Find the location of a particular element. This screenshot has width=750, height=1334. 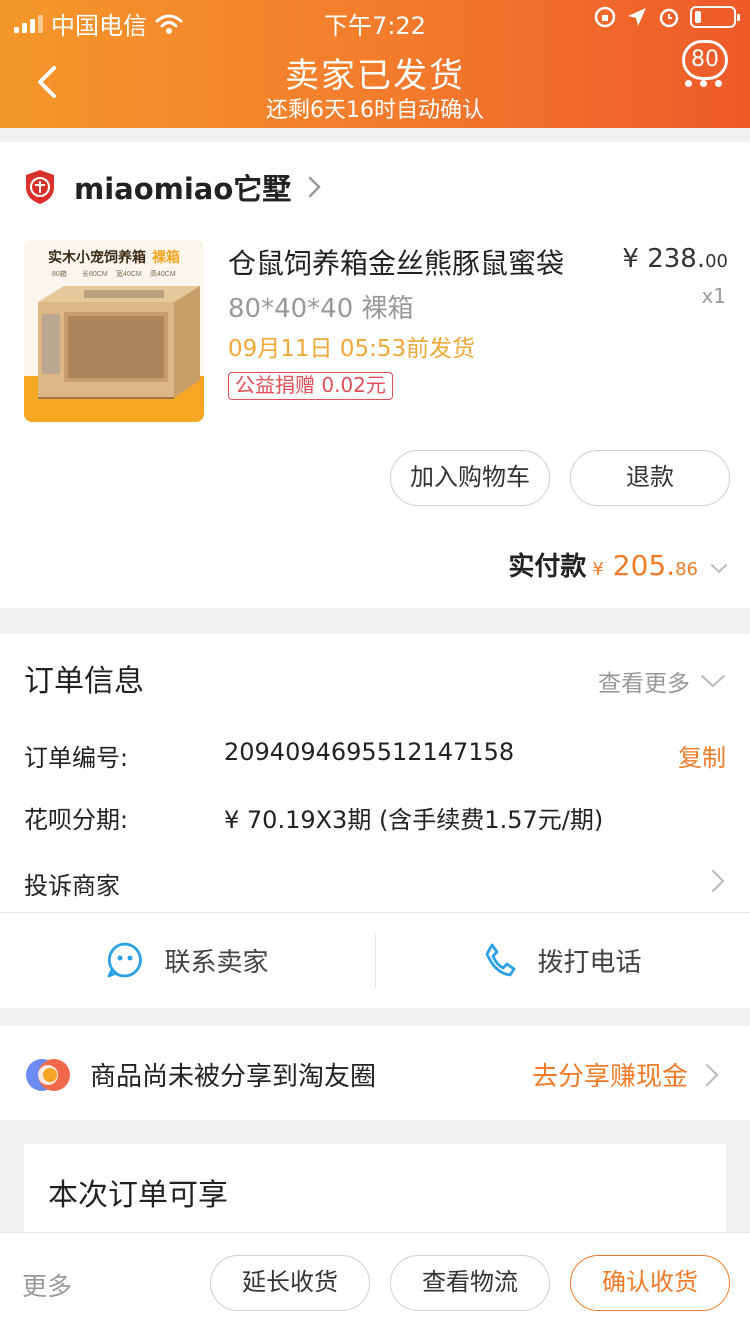

actual-payment-cents: 86 is located at coordinates (686, 569).